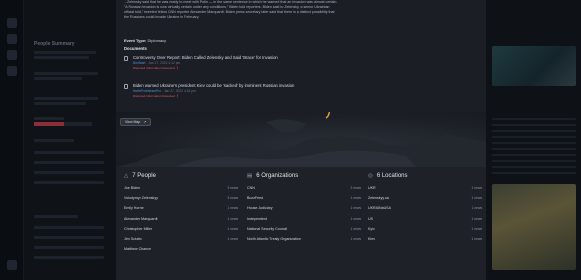 The height and width of the screenshot is (280, 581). What do you see at coordinates (255, 198) in the screenshot?
I see `organization-name: BuzzFeed` at bounding box center [255, 198].